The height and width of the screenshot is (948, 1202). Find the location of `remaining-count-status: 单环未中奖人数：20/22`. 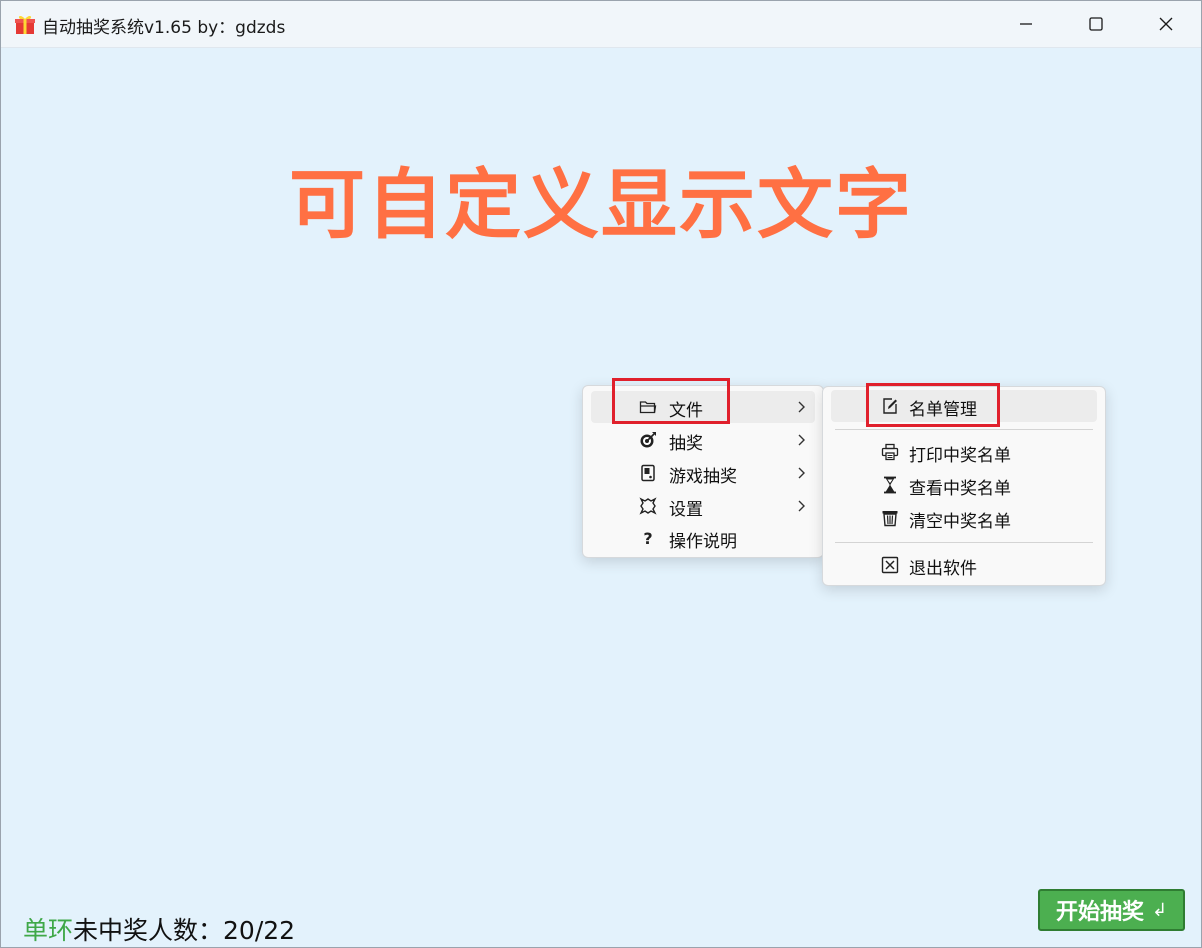

remaining-count-status: 单环未中奖人数：20/22 is located at coordinates (159, 929).